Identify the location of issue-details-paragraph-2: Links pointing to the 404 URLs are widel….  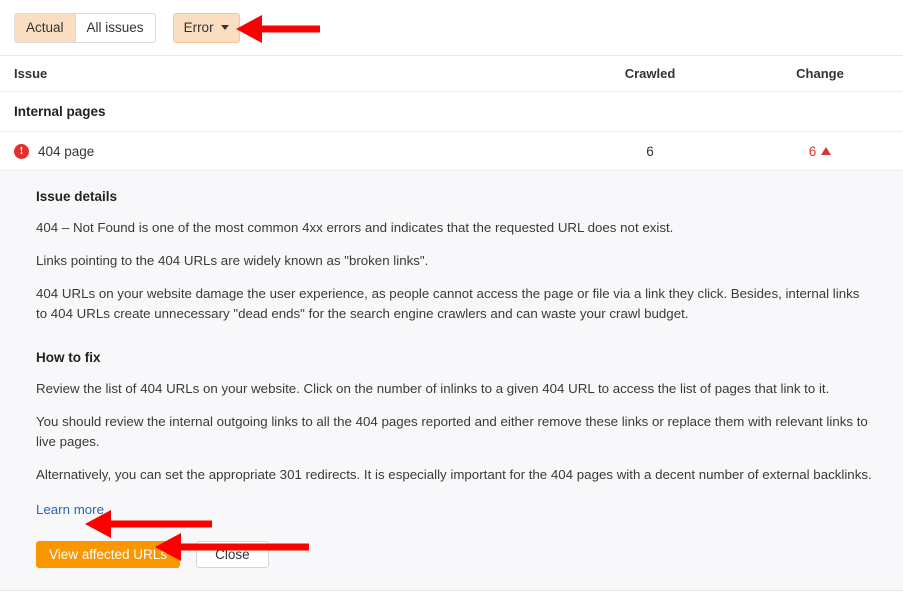
(232, 260).